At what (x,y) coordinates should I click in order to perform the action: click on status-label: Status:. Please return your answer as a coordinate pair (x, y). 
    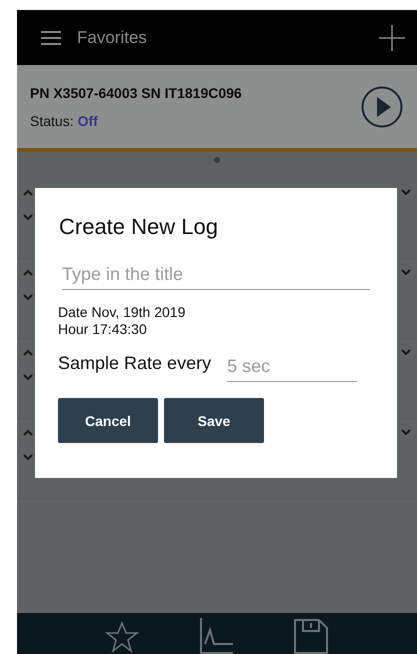
    Looking at the image, I should click on (52, 120).